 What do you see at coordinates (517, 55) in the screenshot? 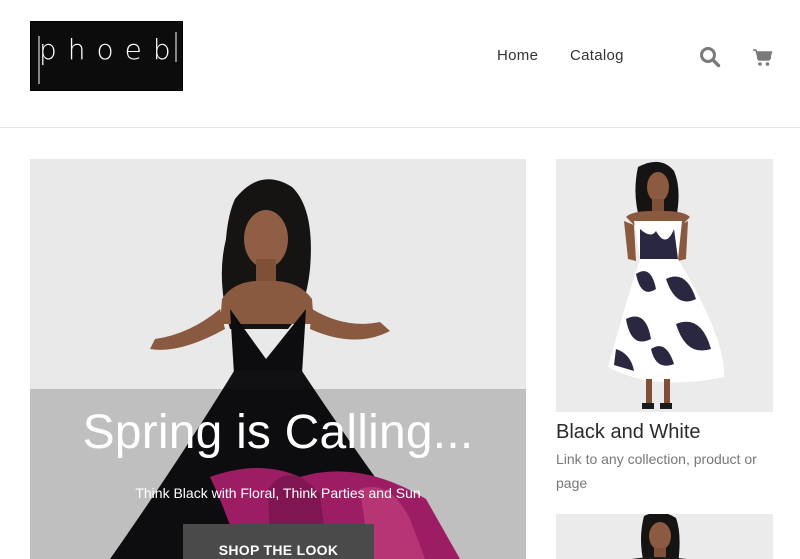
I see `nav-link-home: Home` at bounding box center [517, 55].